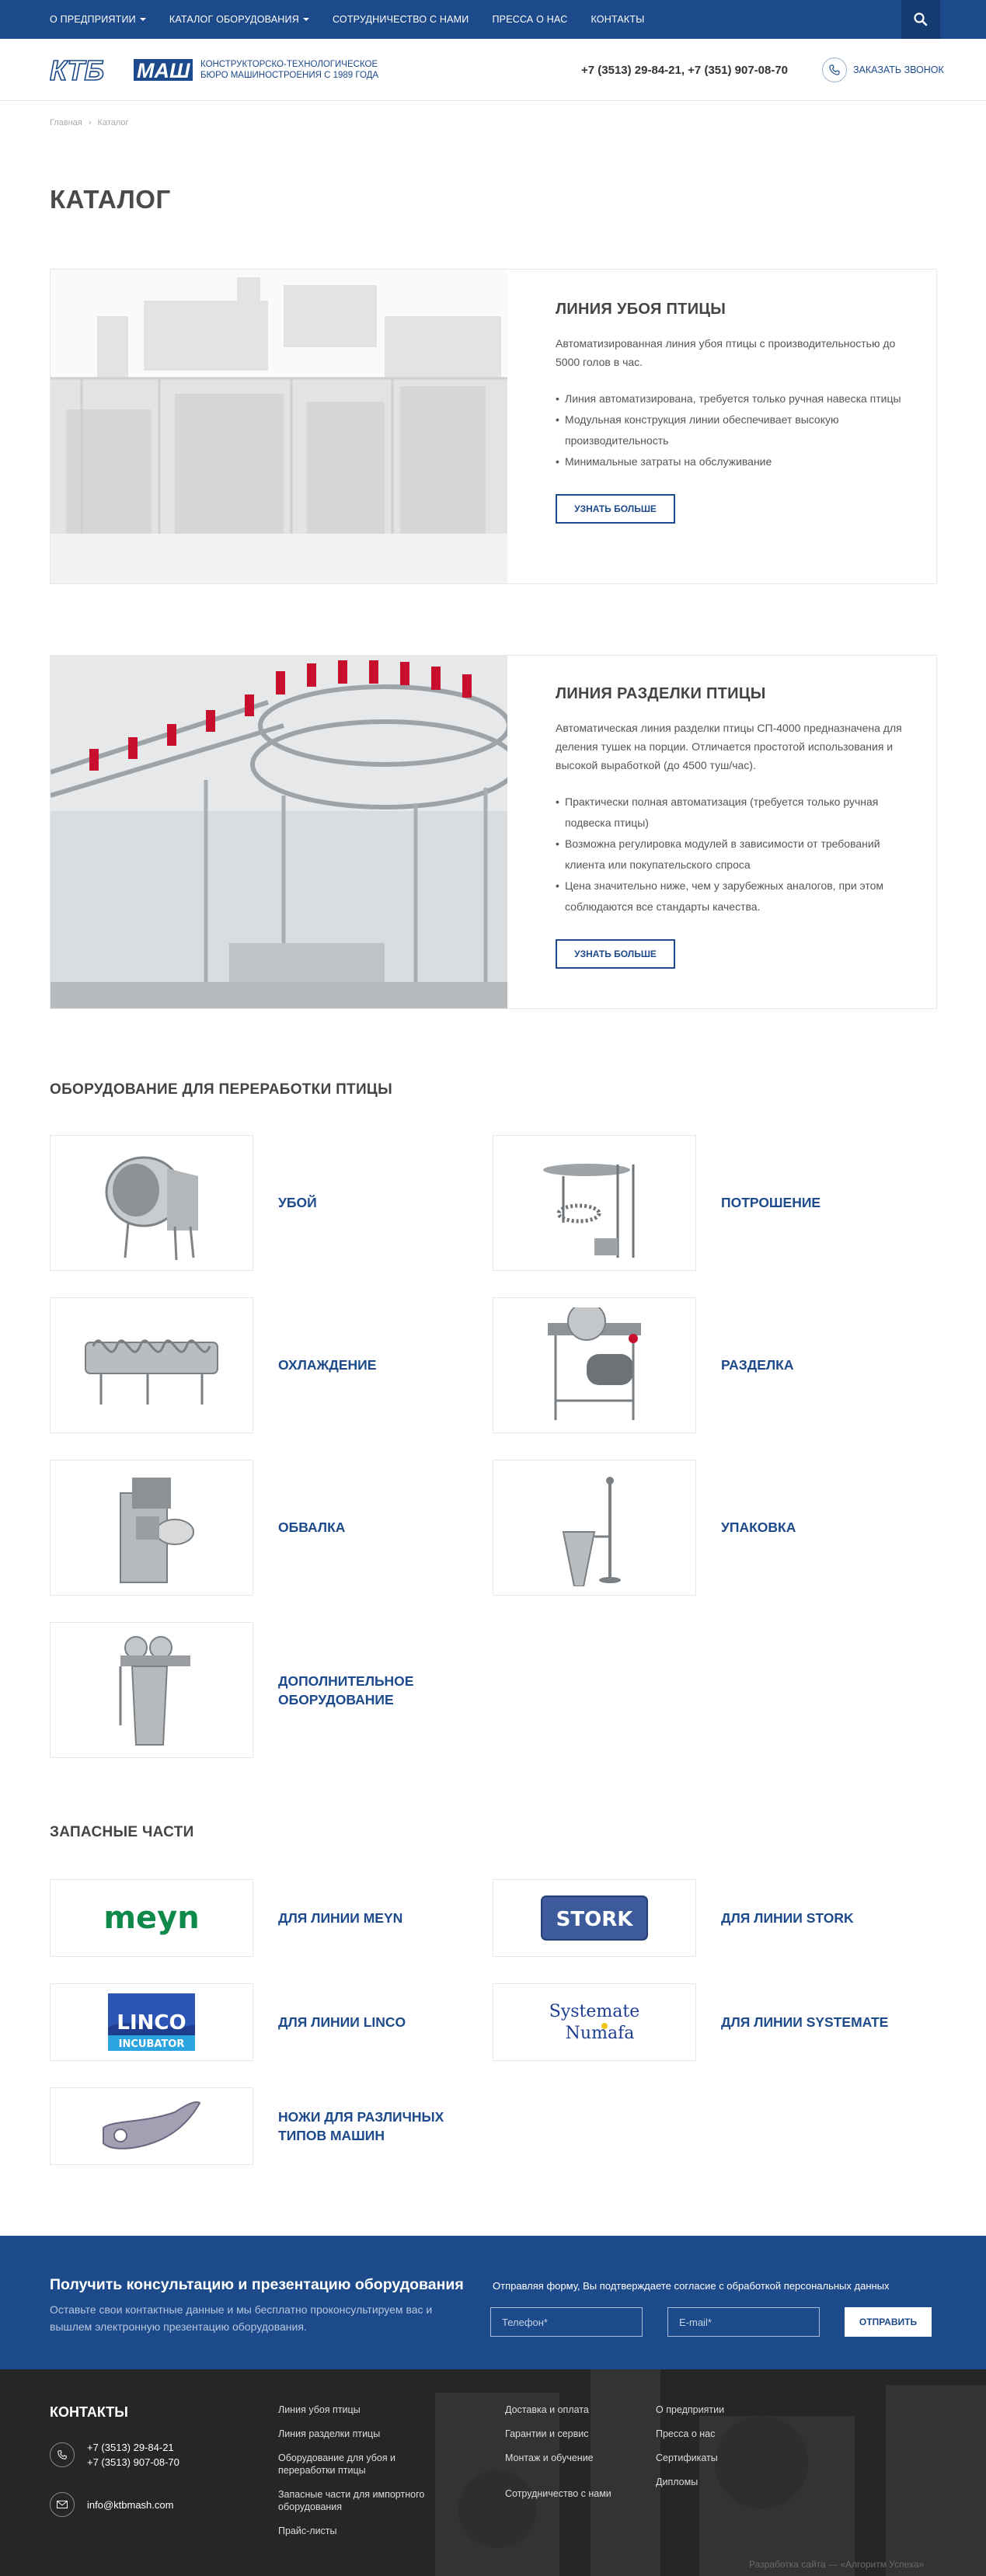  I want to click on equipment-tile-additional, so click(151, 1690).